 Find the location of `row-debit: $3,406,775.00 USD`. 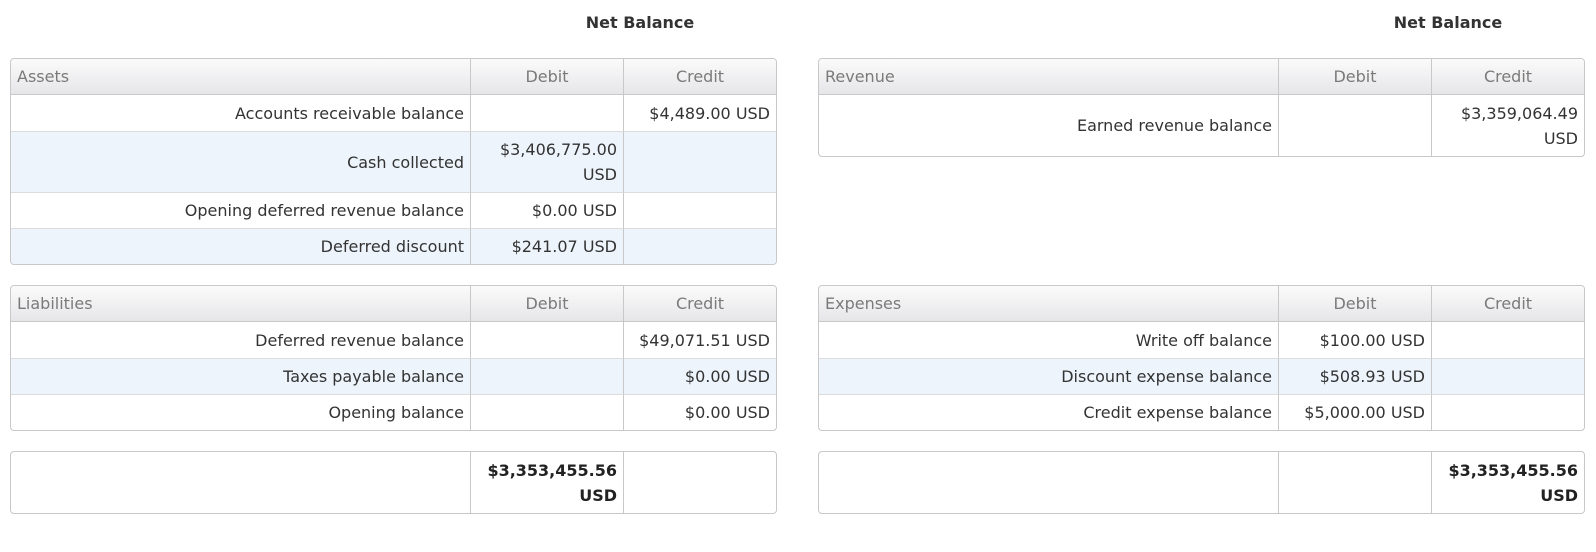

row-debit: $3,406,775.00 USD is located at coordinates (546, 161).